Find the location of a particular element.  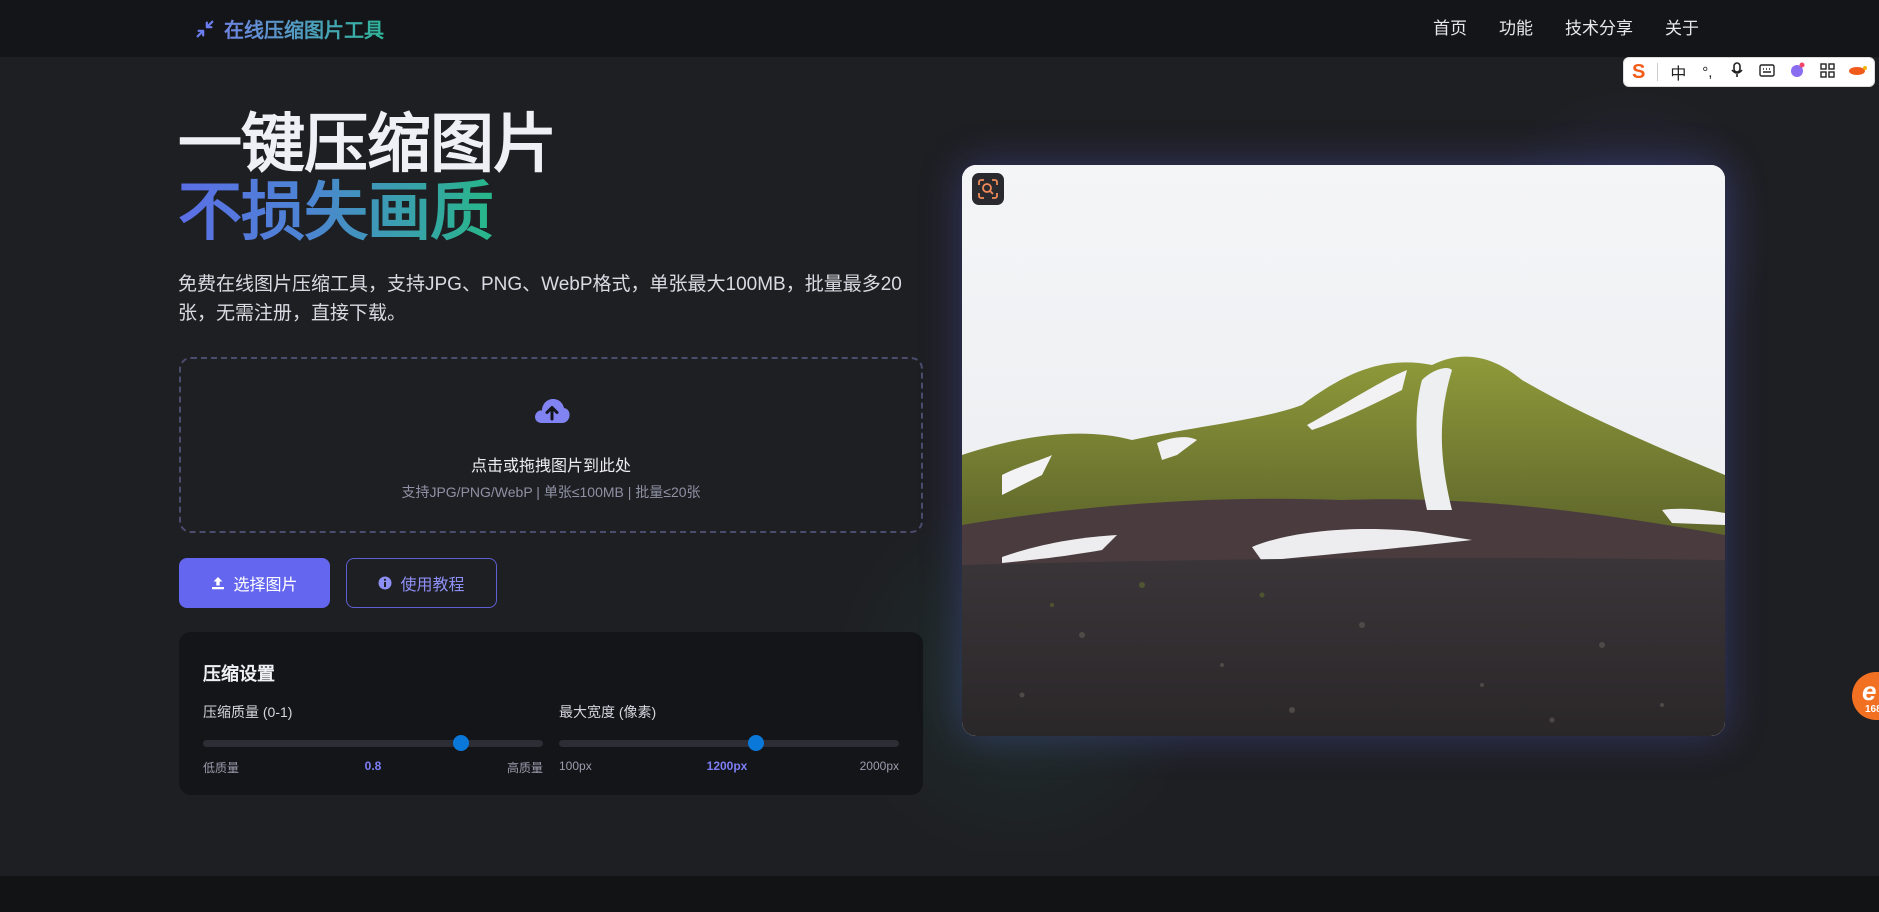

main-nav: 首页 功能 技术分享 关于 is located at coordinates (1566, 26).